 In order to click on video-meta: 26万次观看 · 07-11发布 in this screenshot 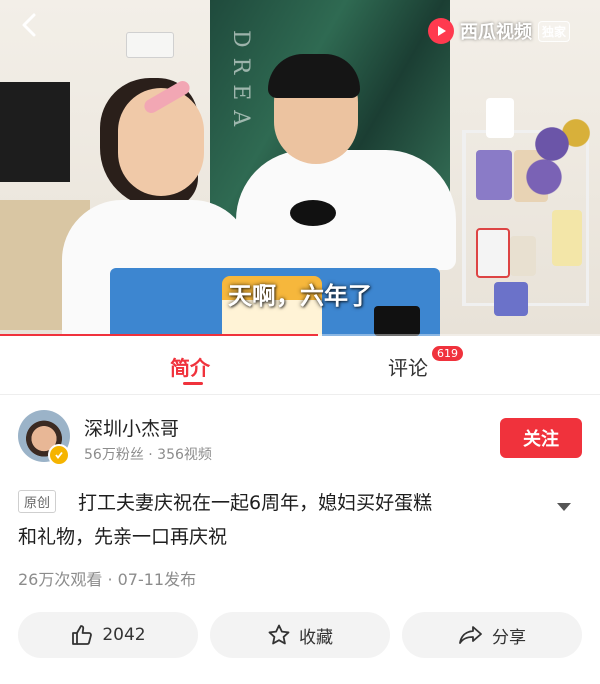, I will do `click(107, 579)`.